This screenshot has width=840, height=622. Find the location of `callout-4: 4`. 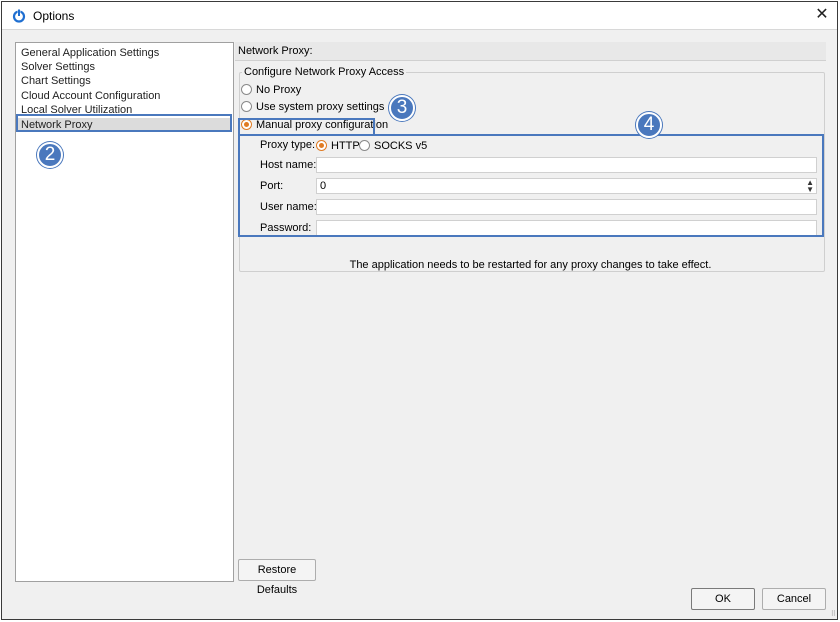

callout-4: 4 is located at coordinates (649, 125).